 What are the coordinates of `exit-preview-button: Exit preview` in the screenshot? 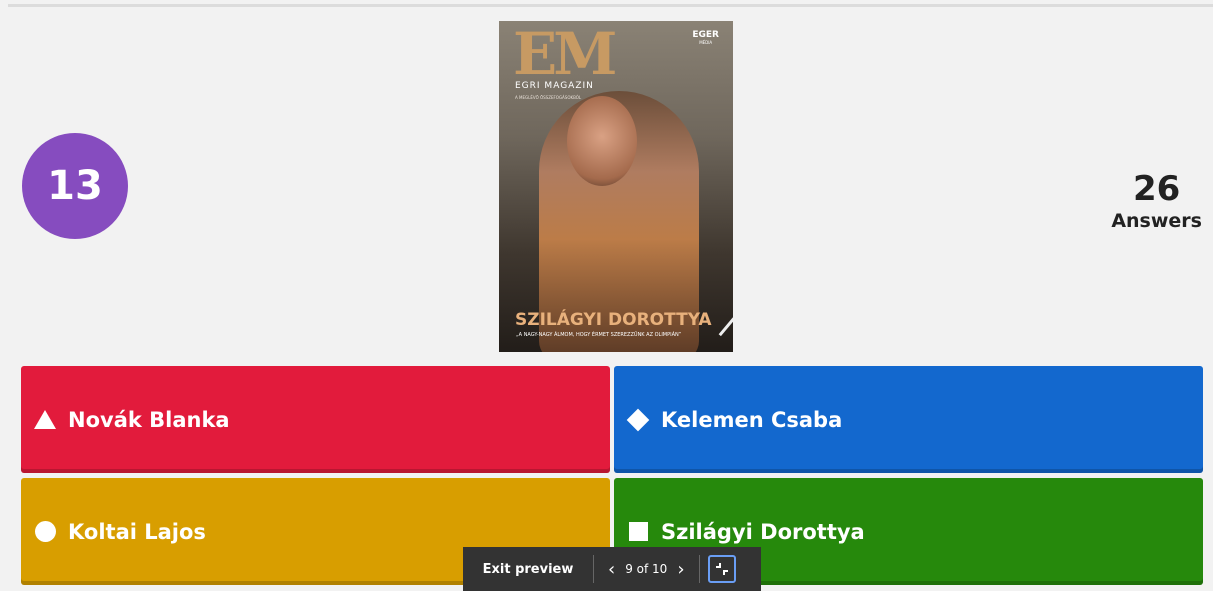 It's located at (528, 569).